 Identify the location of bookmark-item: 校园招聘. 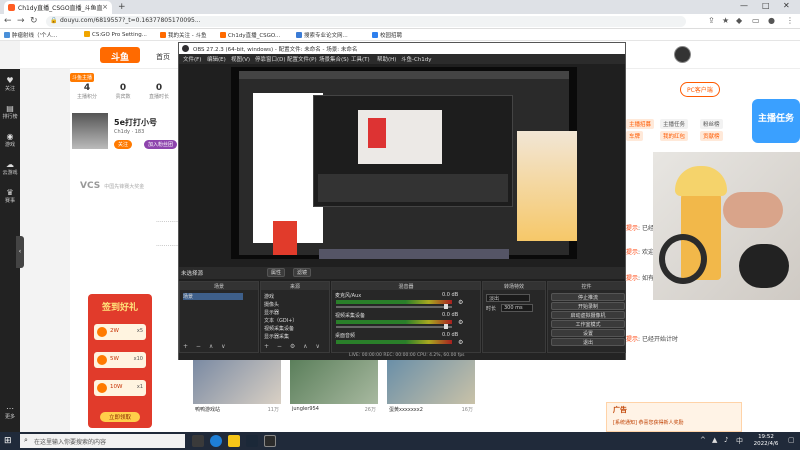
(387, 35).